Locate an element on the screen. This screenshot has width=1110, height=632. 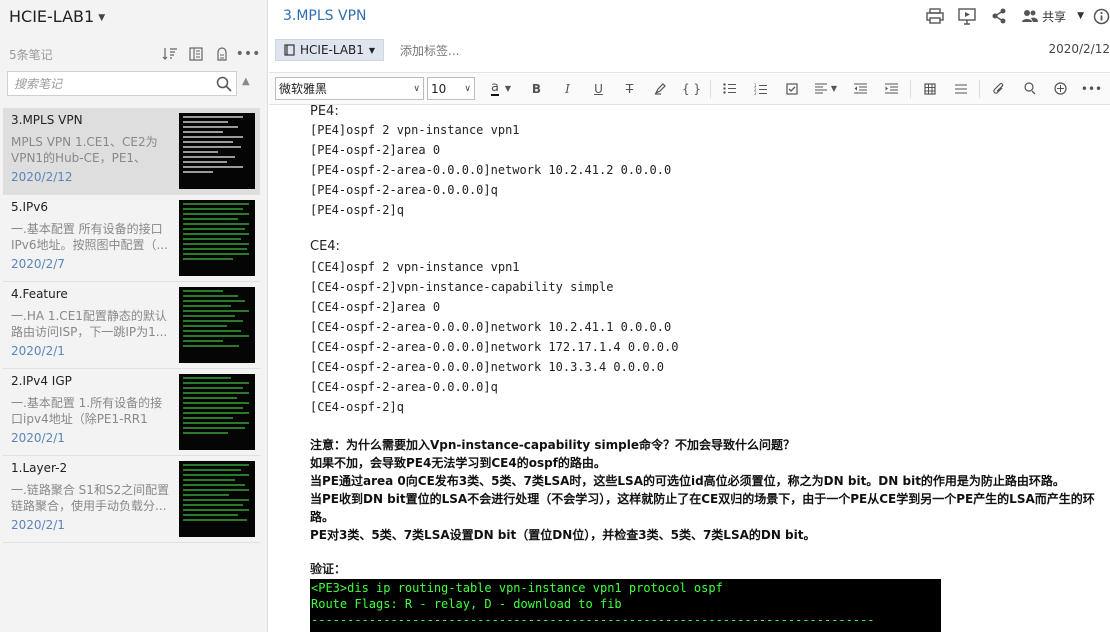
note-title: 1.Layer-2 is located at coordinates (39, 468).